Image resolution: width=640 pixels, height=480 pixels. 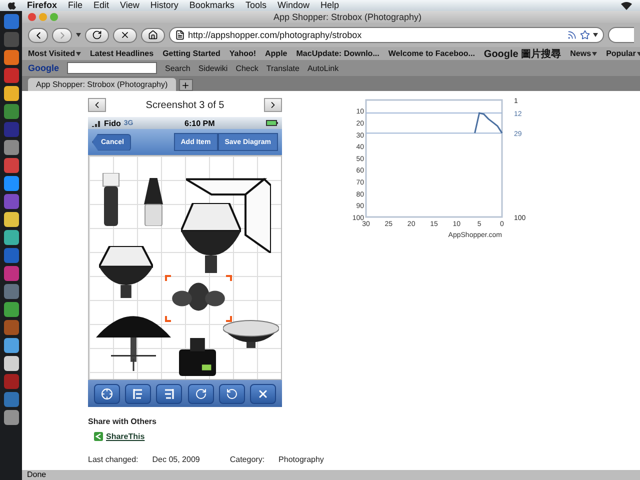 What do you see at coordinates (200, 123) in the screenshot?
I see `time-label: 6:10 PM` at bounding box center [200, 123].